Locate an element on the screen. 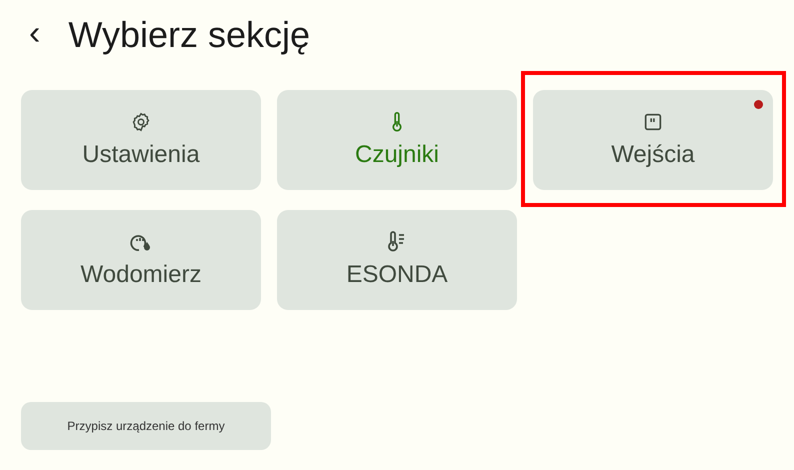 The image size is (794, 470). alert-dot is located at coordinates (758, 104).